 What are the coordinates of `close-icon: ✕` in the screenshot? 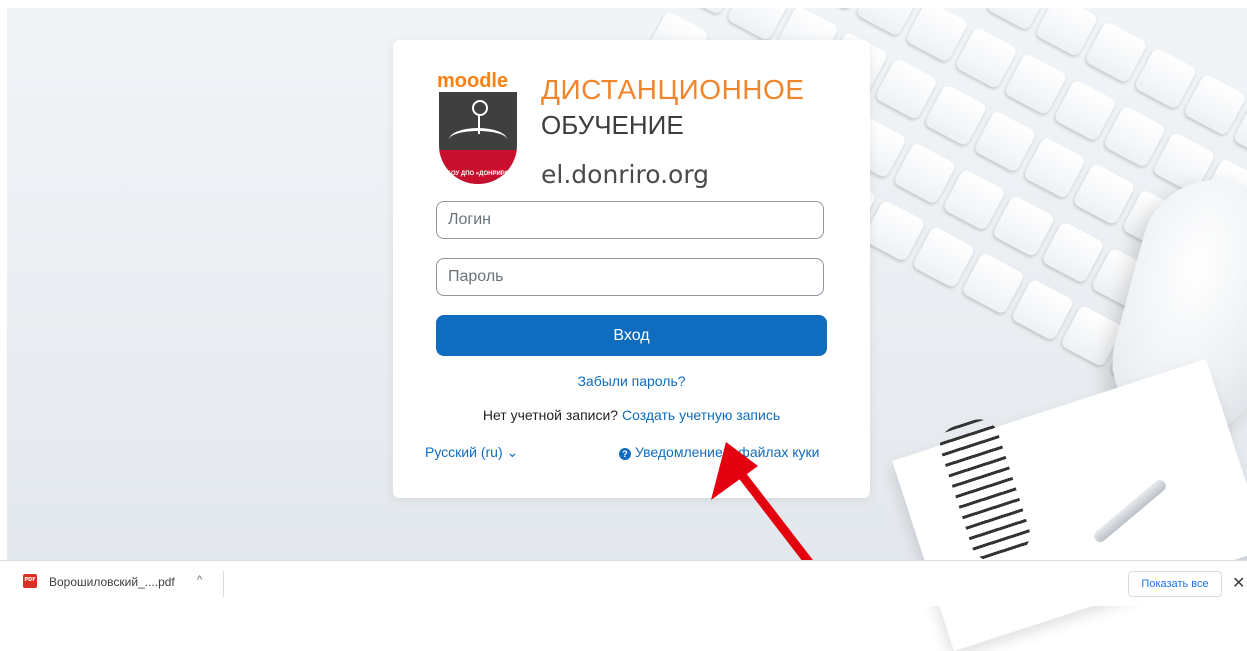 It's located at (1238, 583).